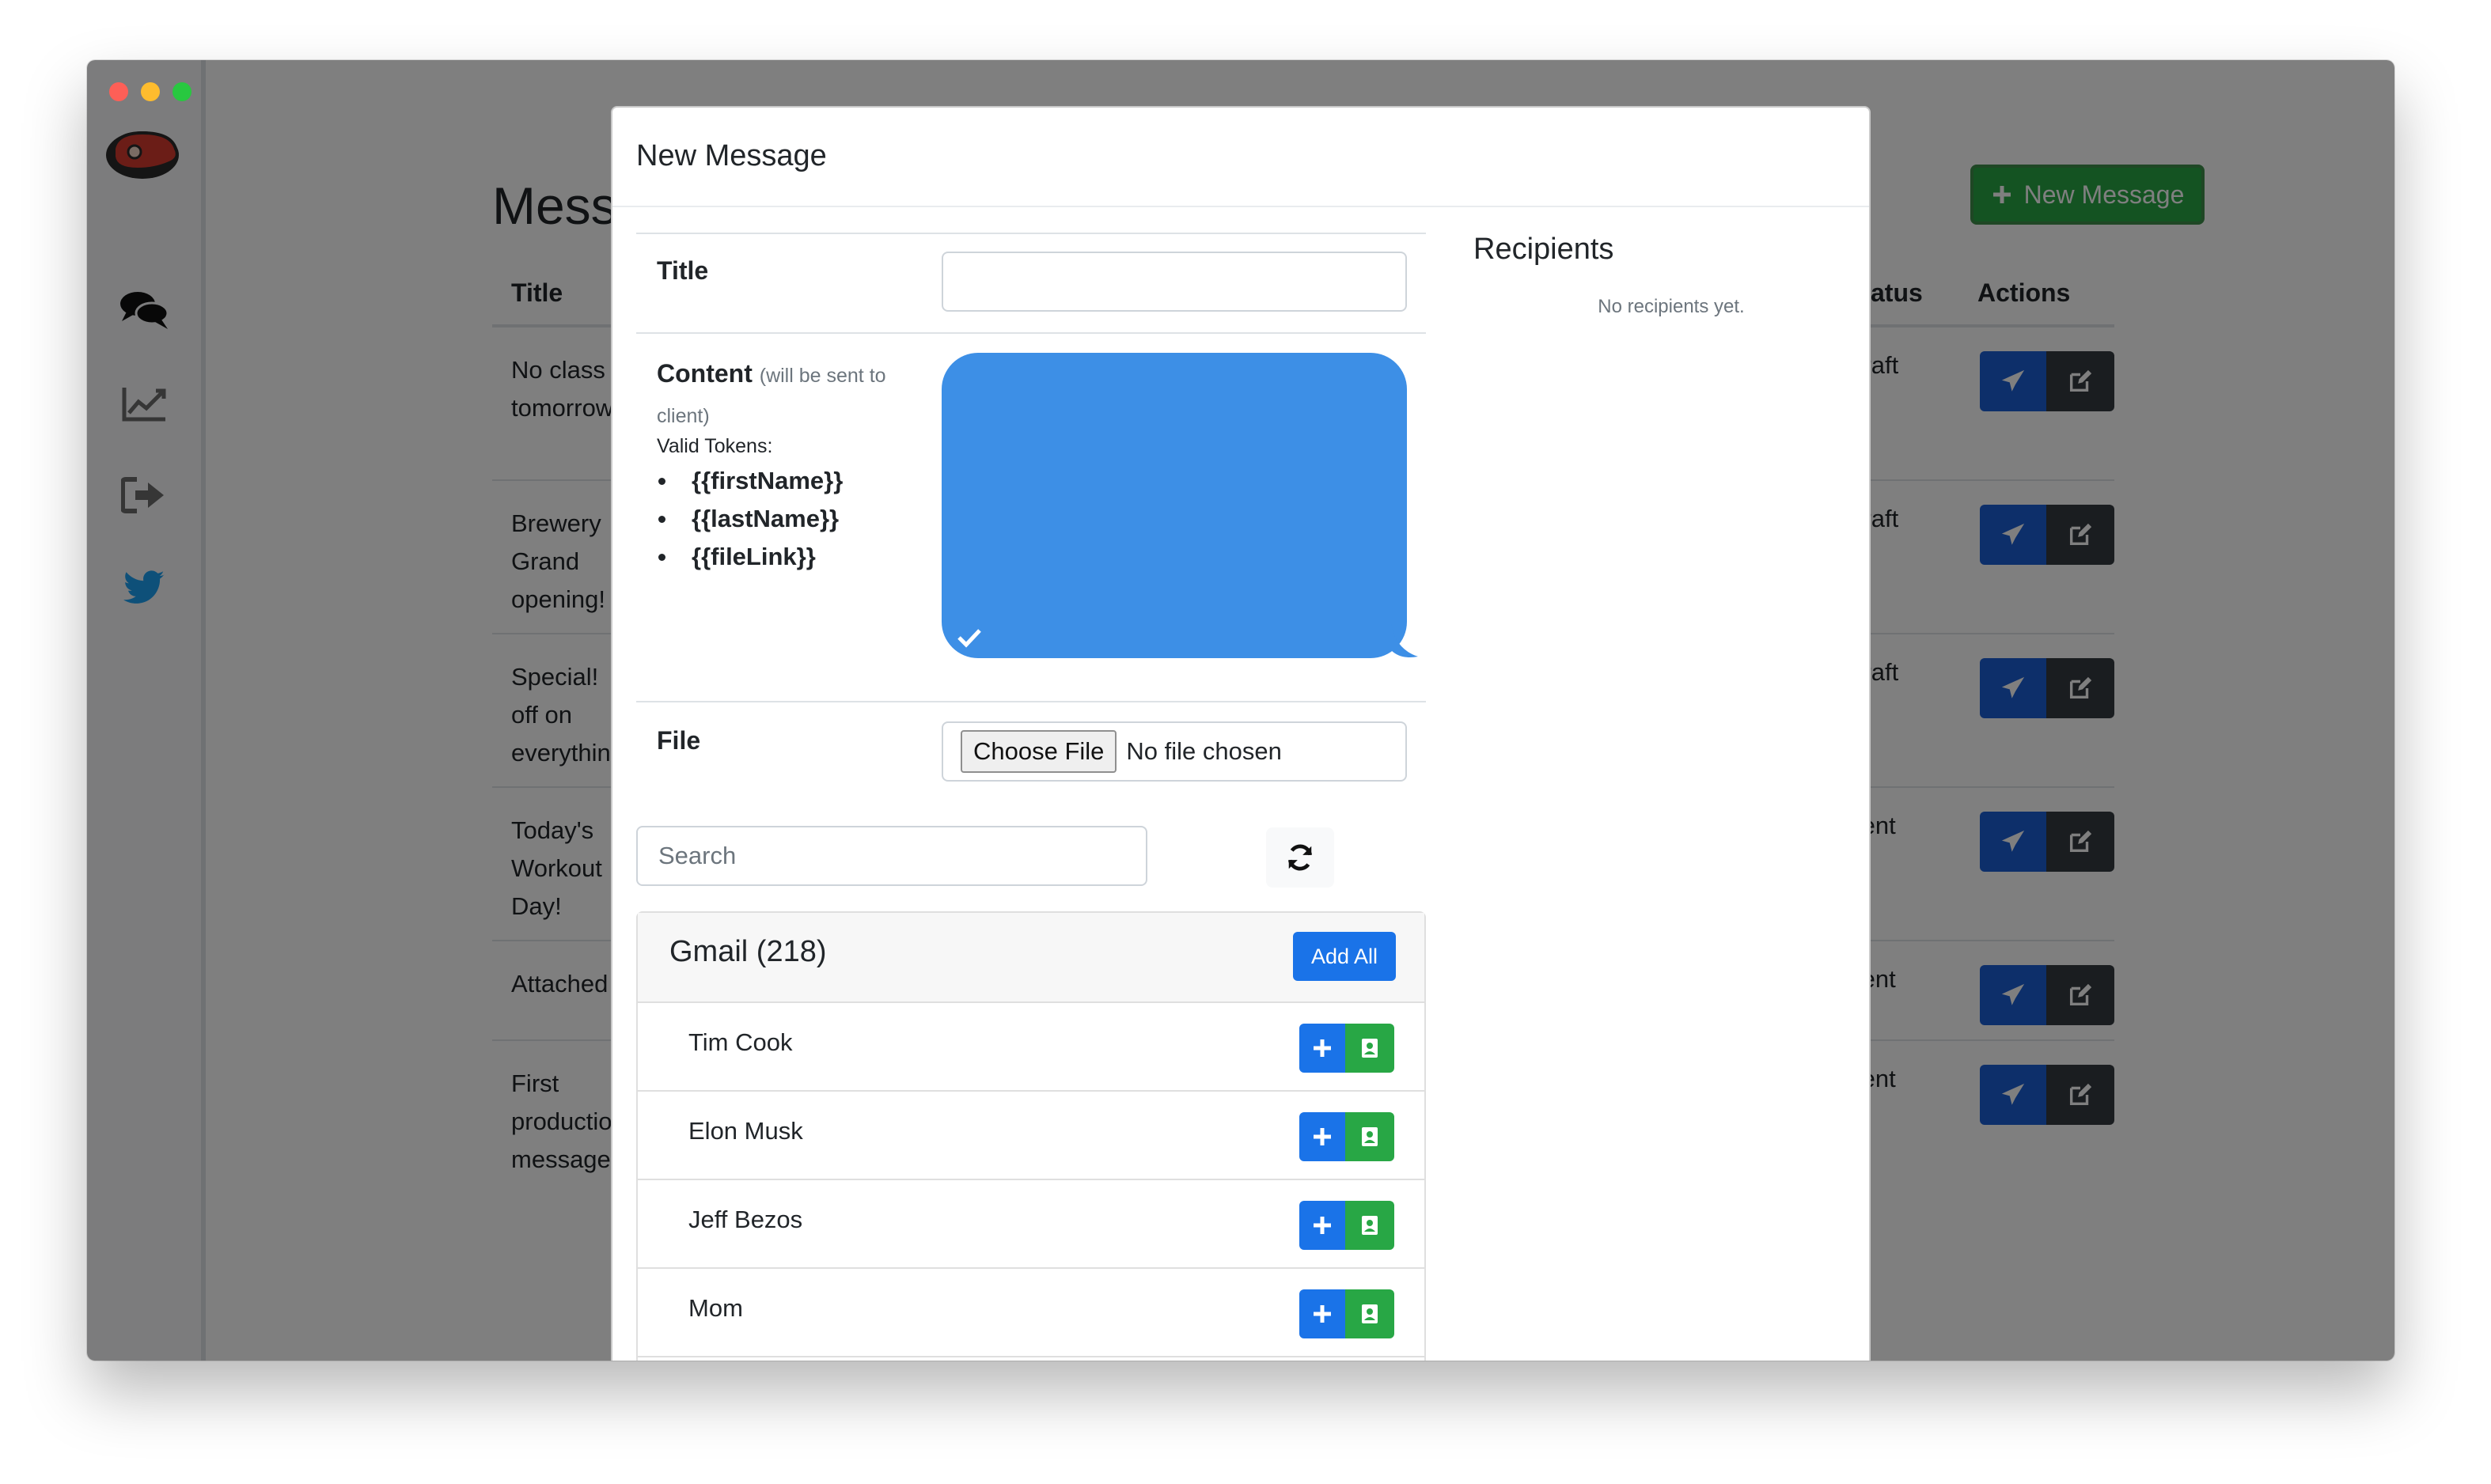 The width and height of the screenshot is (2491, 1484). Describe the element at coordinates (1404, 639) in the screenshot. I see `bubble-tail-icon` at that location.